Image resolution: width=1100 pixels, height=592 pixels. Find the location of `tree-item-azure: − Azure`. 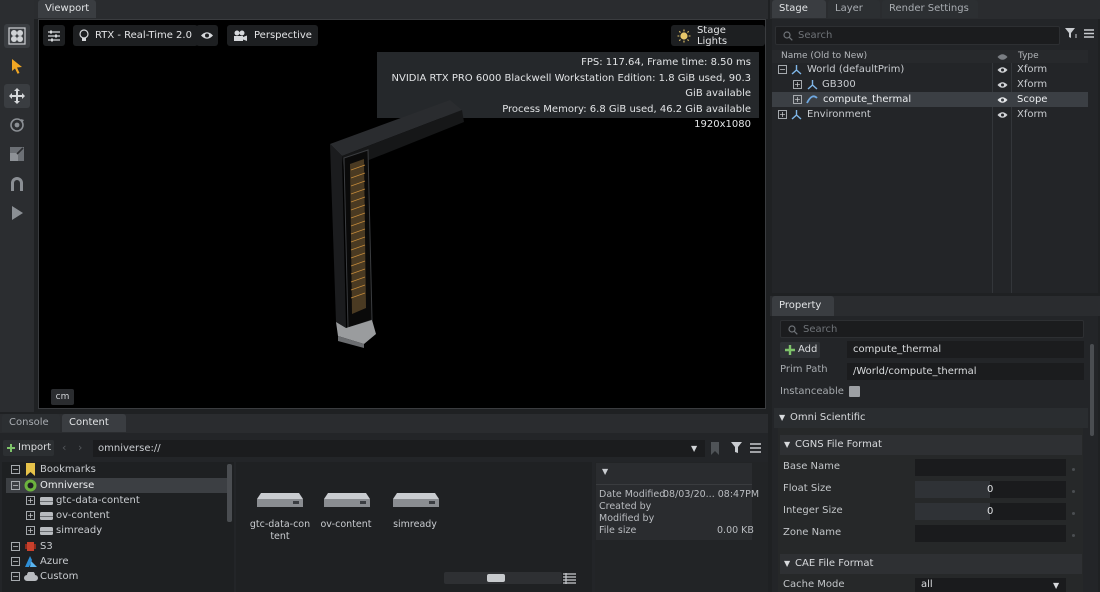

tree-item-azure: − Azure is located at coordinates (117, 561).